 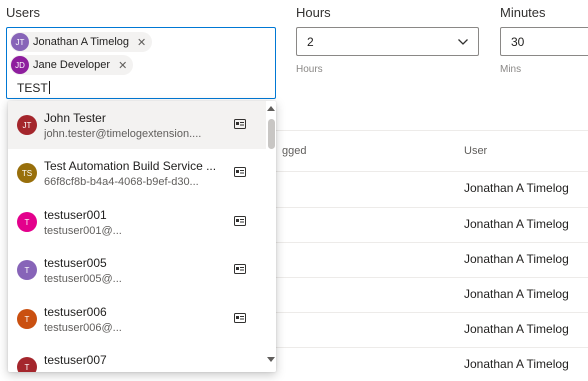 What do you see at coordinates (511, 69) in the screenshot?
I see `minutes-hint: Mins` at bounding box center [511, 69].